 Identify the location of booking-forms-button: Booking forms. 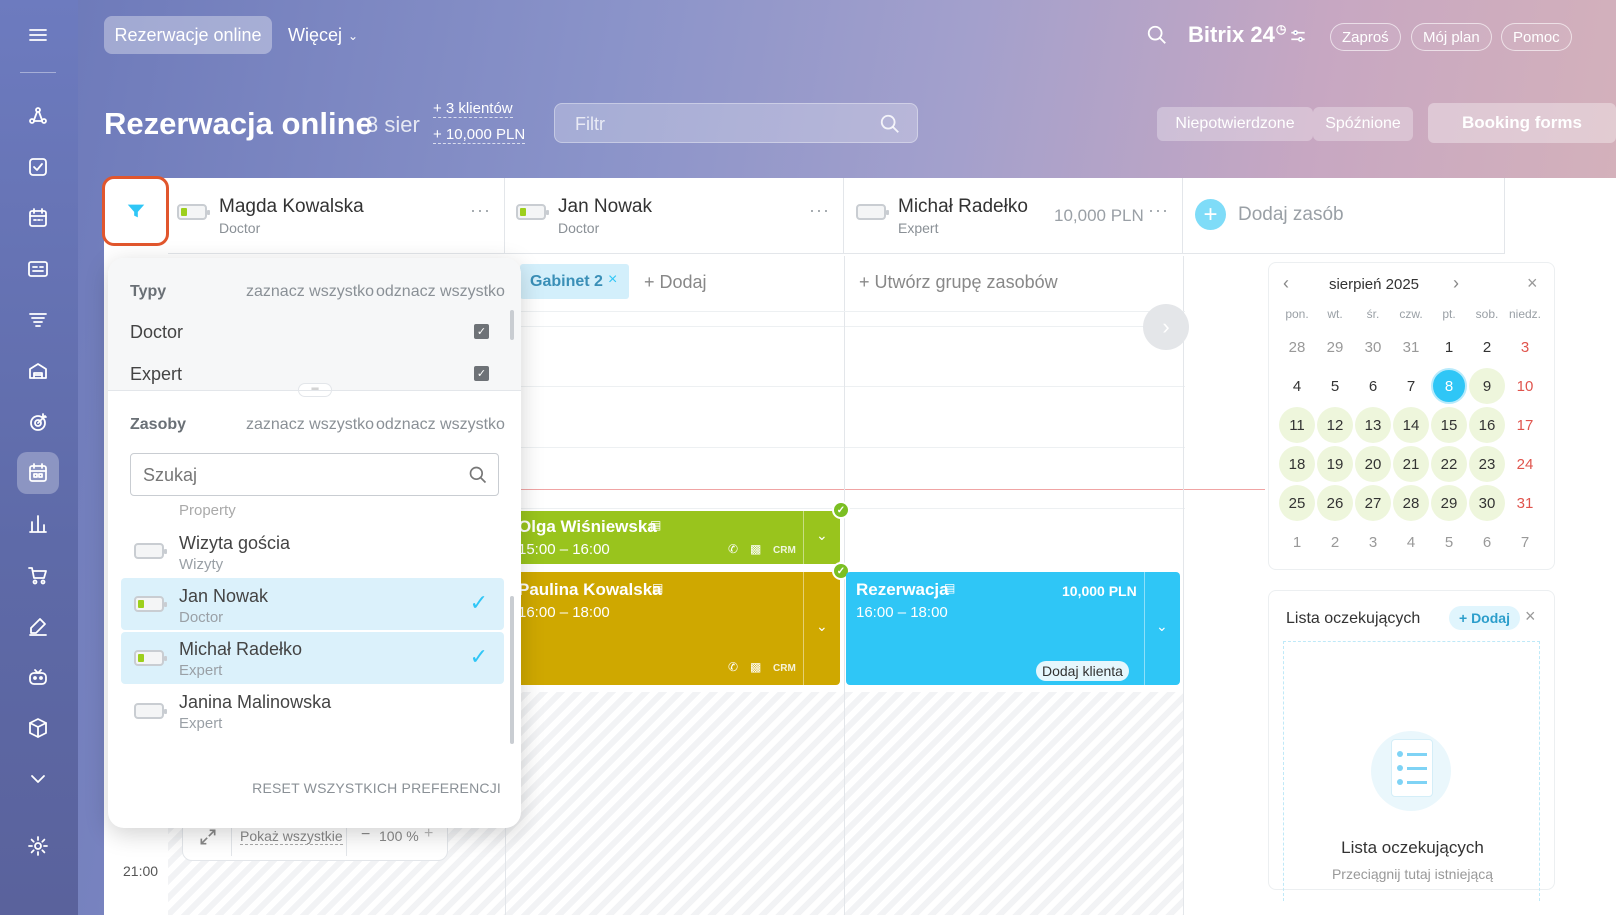
(1522, 123).